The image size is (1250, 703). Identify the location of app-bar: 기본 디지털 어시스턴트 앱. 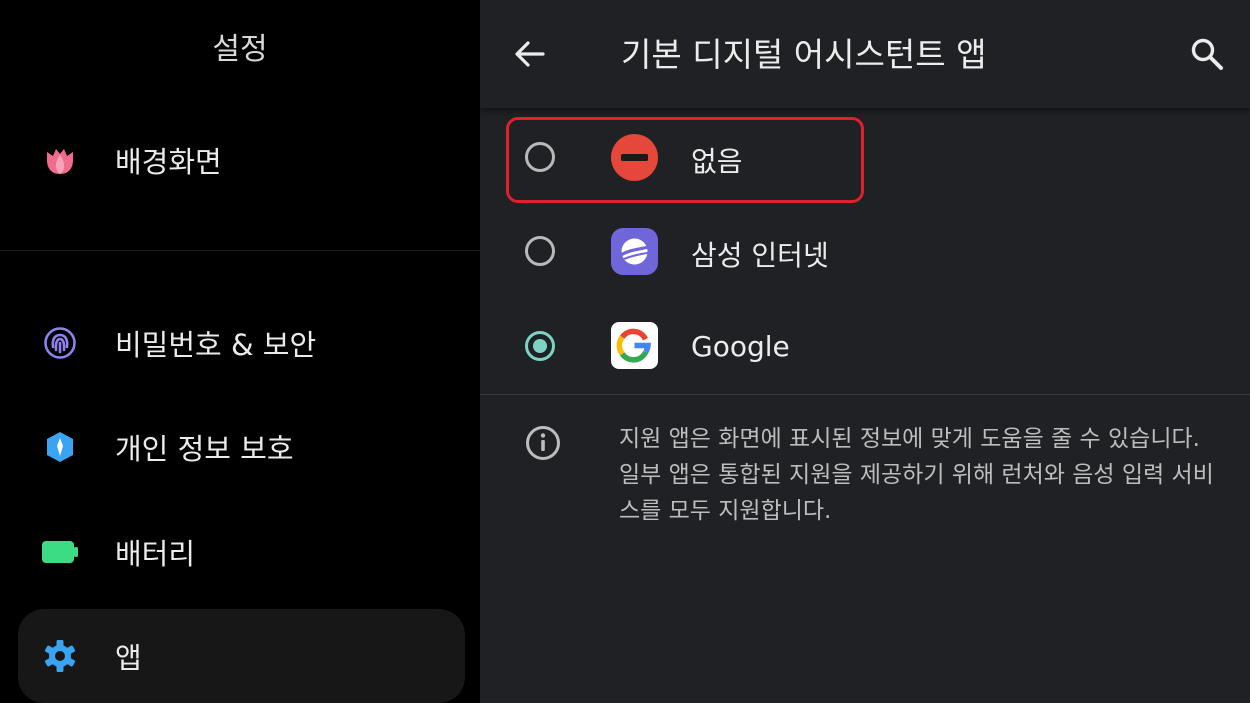
(865, 54).